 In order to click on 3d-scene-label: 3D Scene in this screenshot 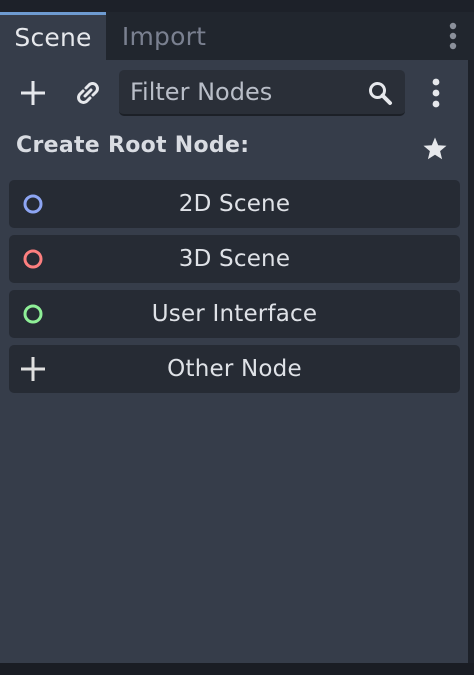, I will do `click(234, 259)`.